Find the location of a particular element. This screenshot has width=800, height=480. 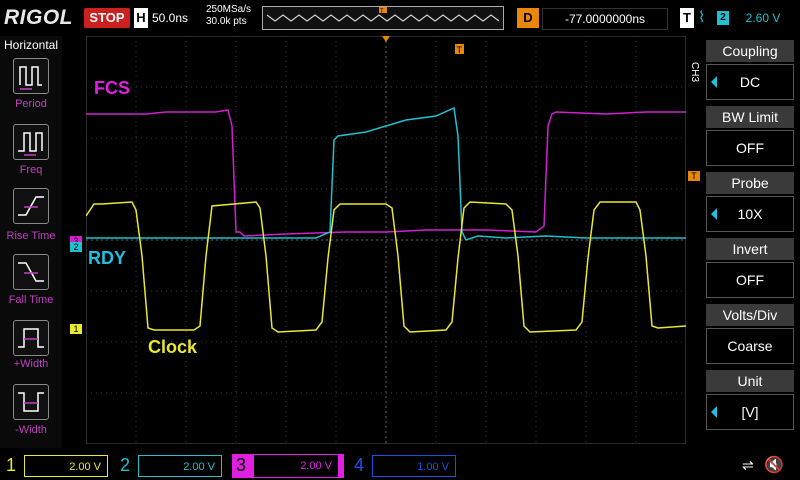

volts-div-button: Coarse is located at coordinates (750, 346).